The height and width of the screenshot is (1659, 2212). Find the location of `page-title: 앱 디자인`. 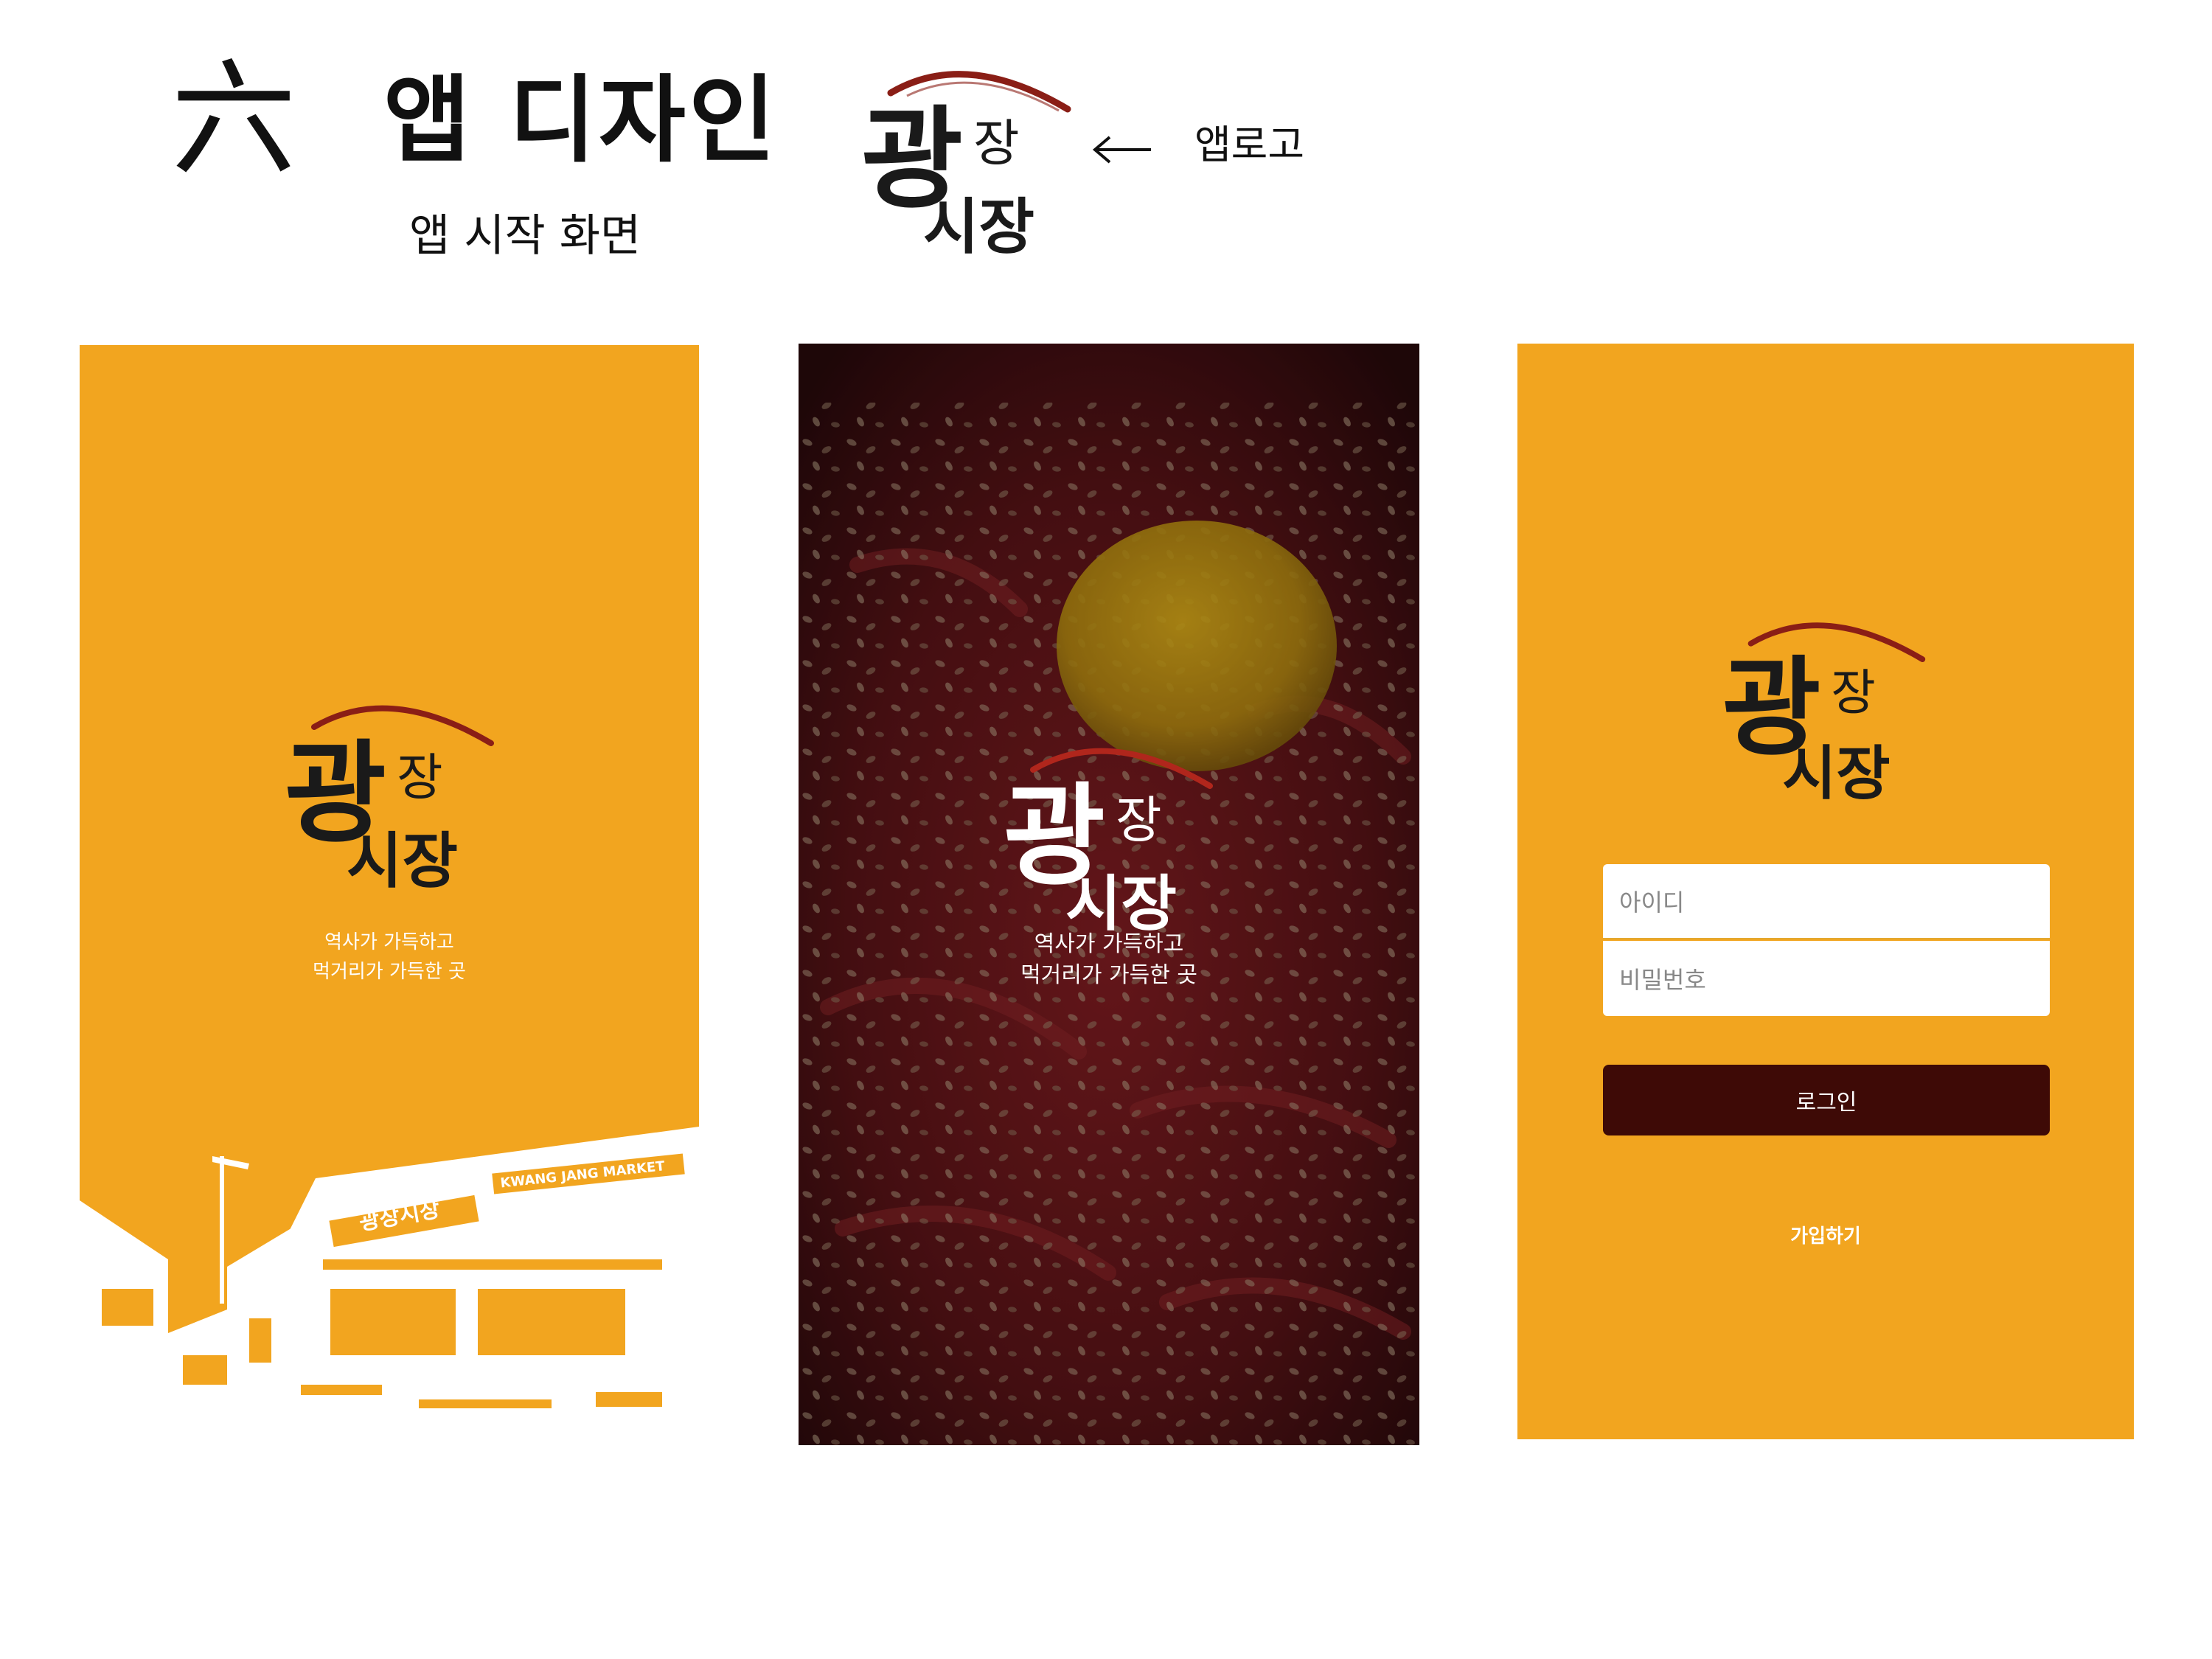

page-title: 앱 디자인 is located at coordinates (581, 120).